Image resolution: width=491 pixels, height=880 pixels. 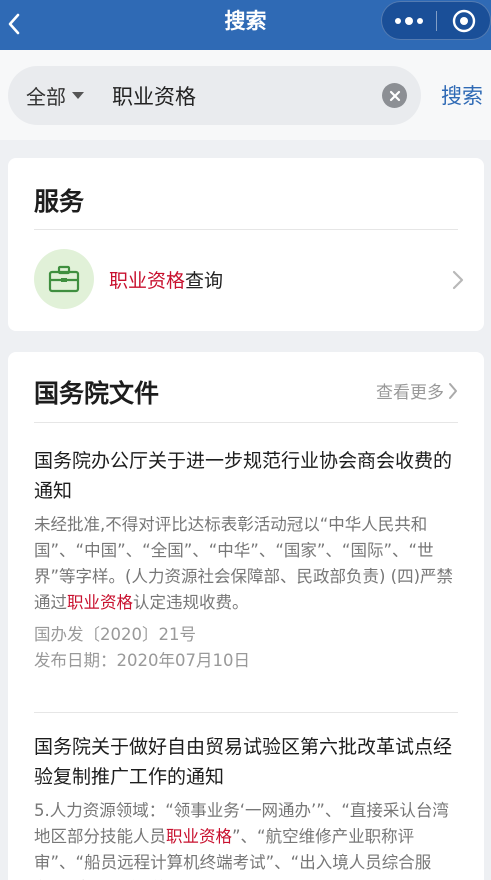 I want to click on search-input, so click(x=237, y=95).